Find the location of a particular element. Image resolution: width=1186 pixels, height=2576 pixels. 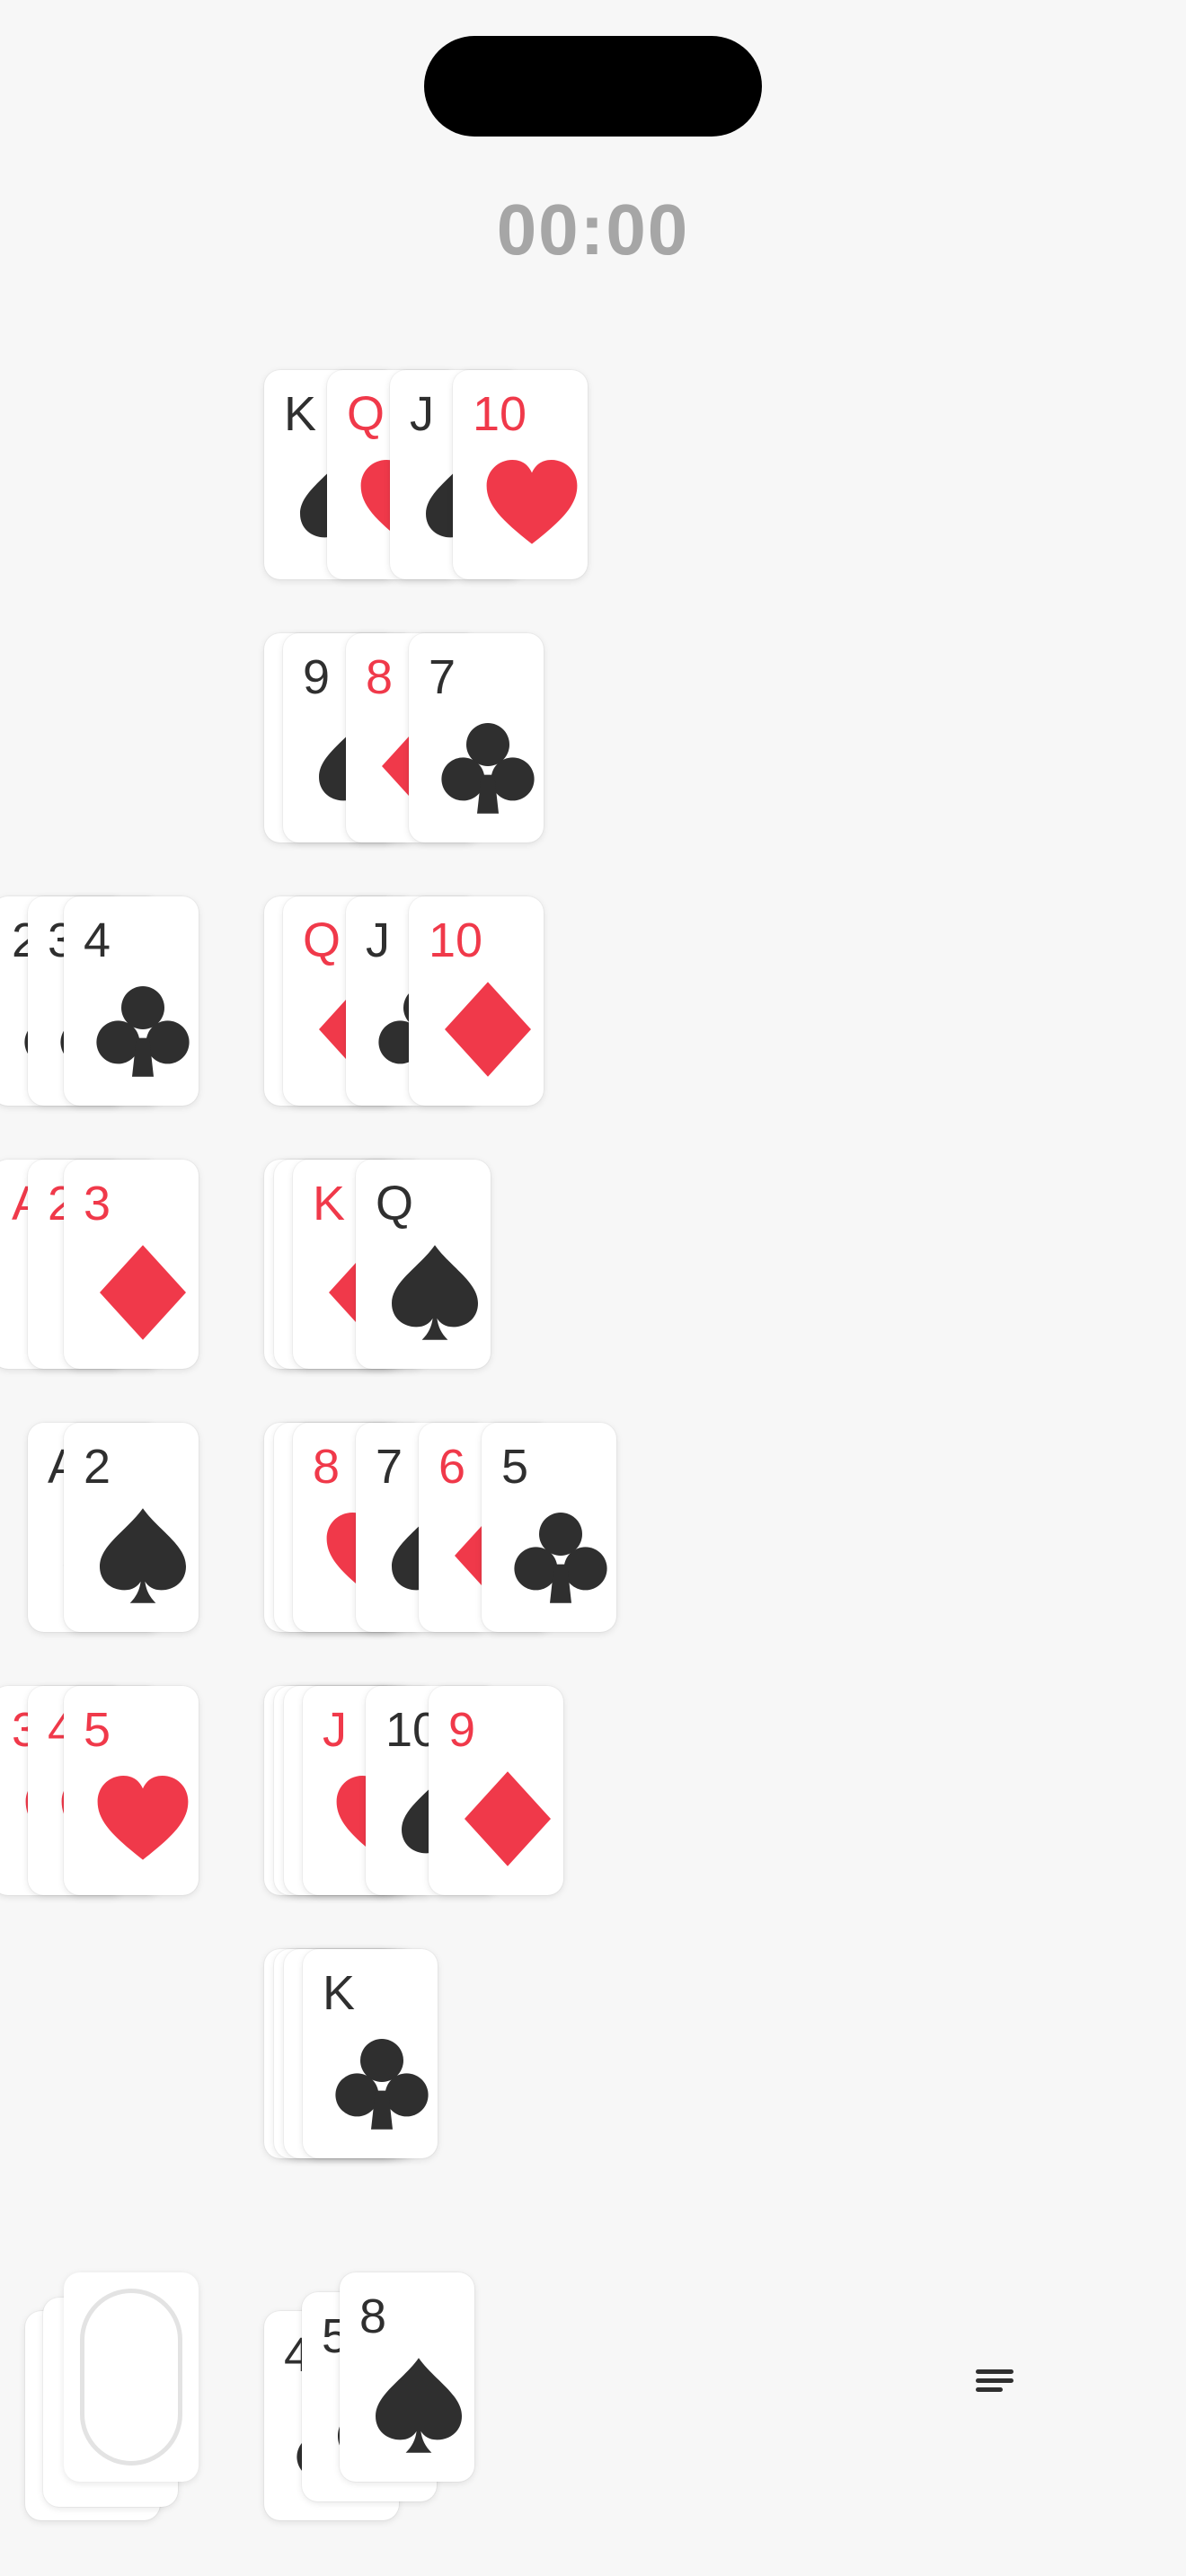

menu-button is located at coordinates (995, 2380).